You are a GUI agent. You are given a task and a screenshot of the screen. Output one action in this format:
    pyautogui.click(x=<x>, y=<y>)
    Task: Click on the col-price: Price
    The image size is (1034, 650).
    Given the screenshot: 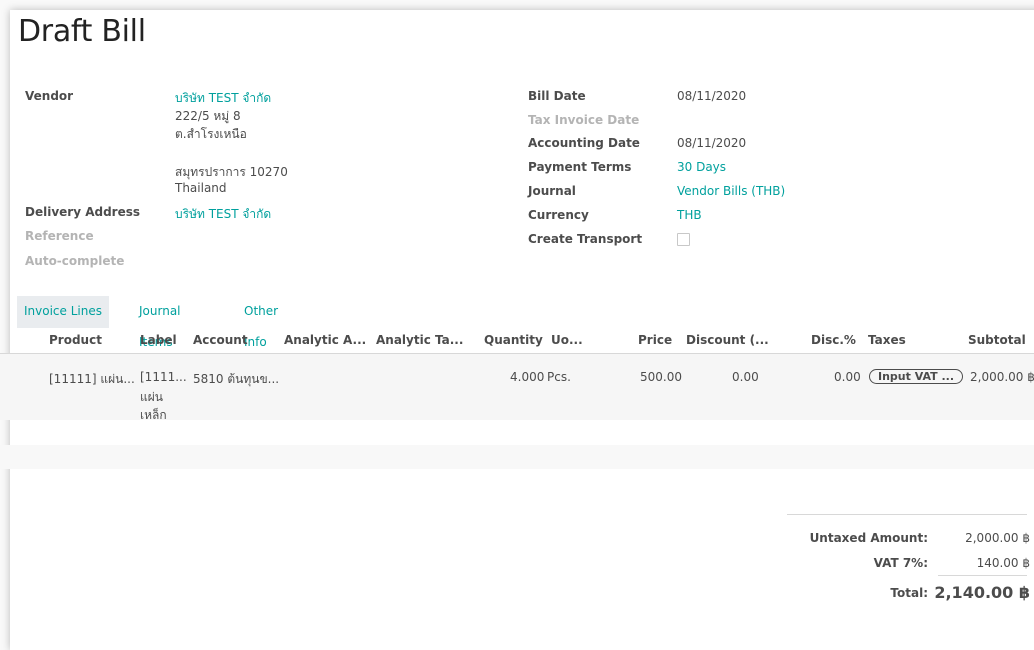 What is the action you would take?
    pyautogui.click(x=655, y=340)
    